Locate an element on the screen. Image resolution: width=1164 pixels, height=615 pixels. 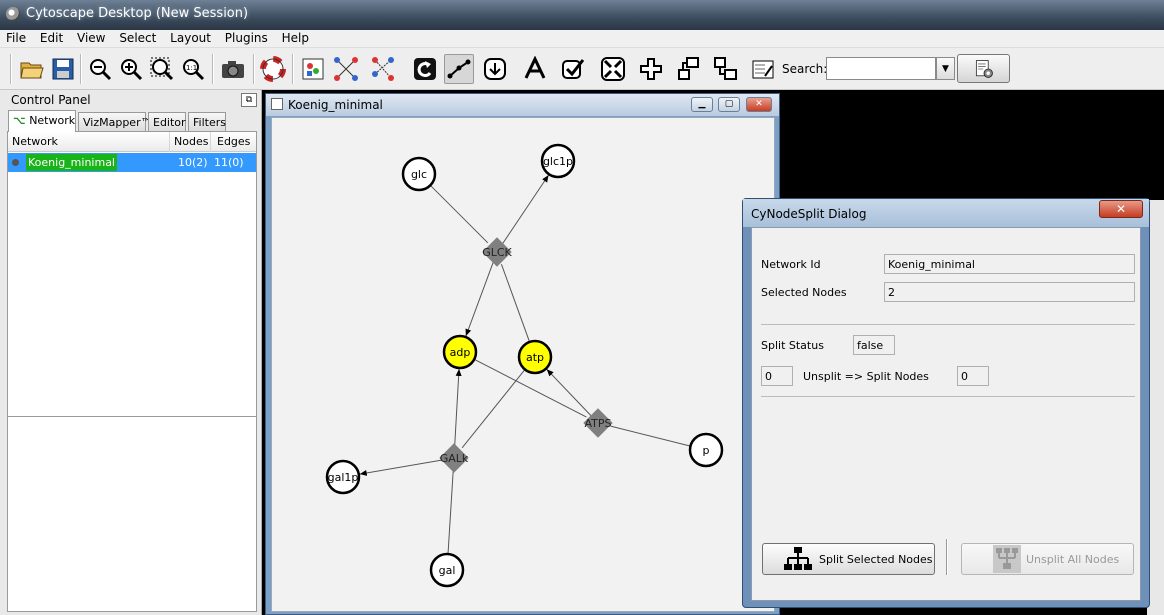
graph-edge-gal-GALk is located at coordinates (450, 512).